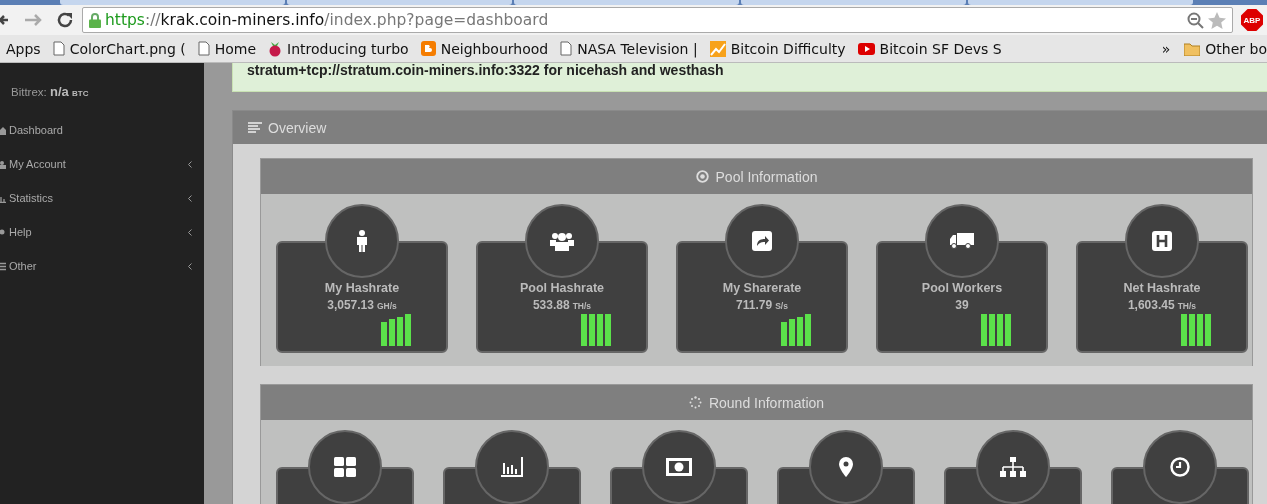  I want to click on stat-title: Pool Hashrate, so click(562, 288).